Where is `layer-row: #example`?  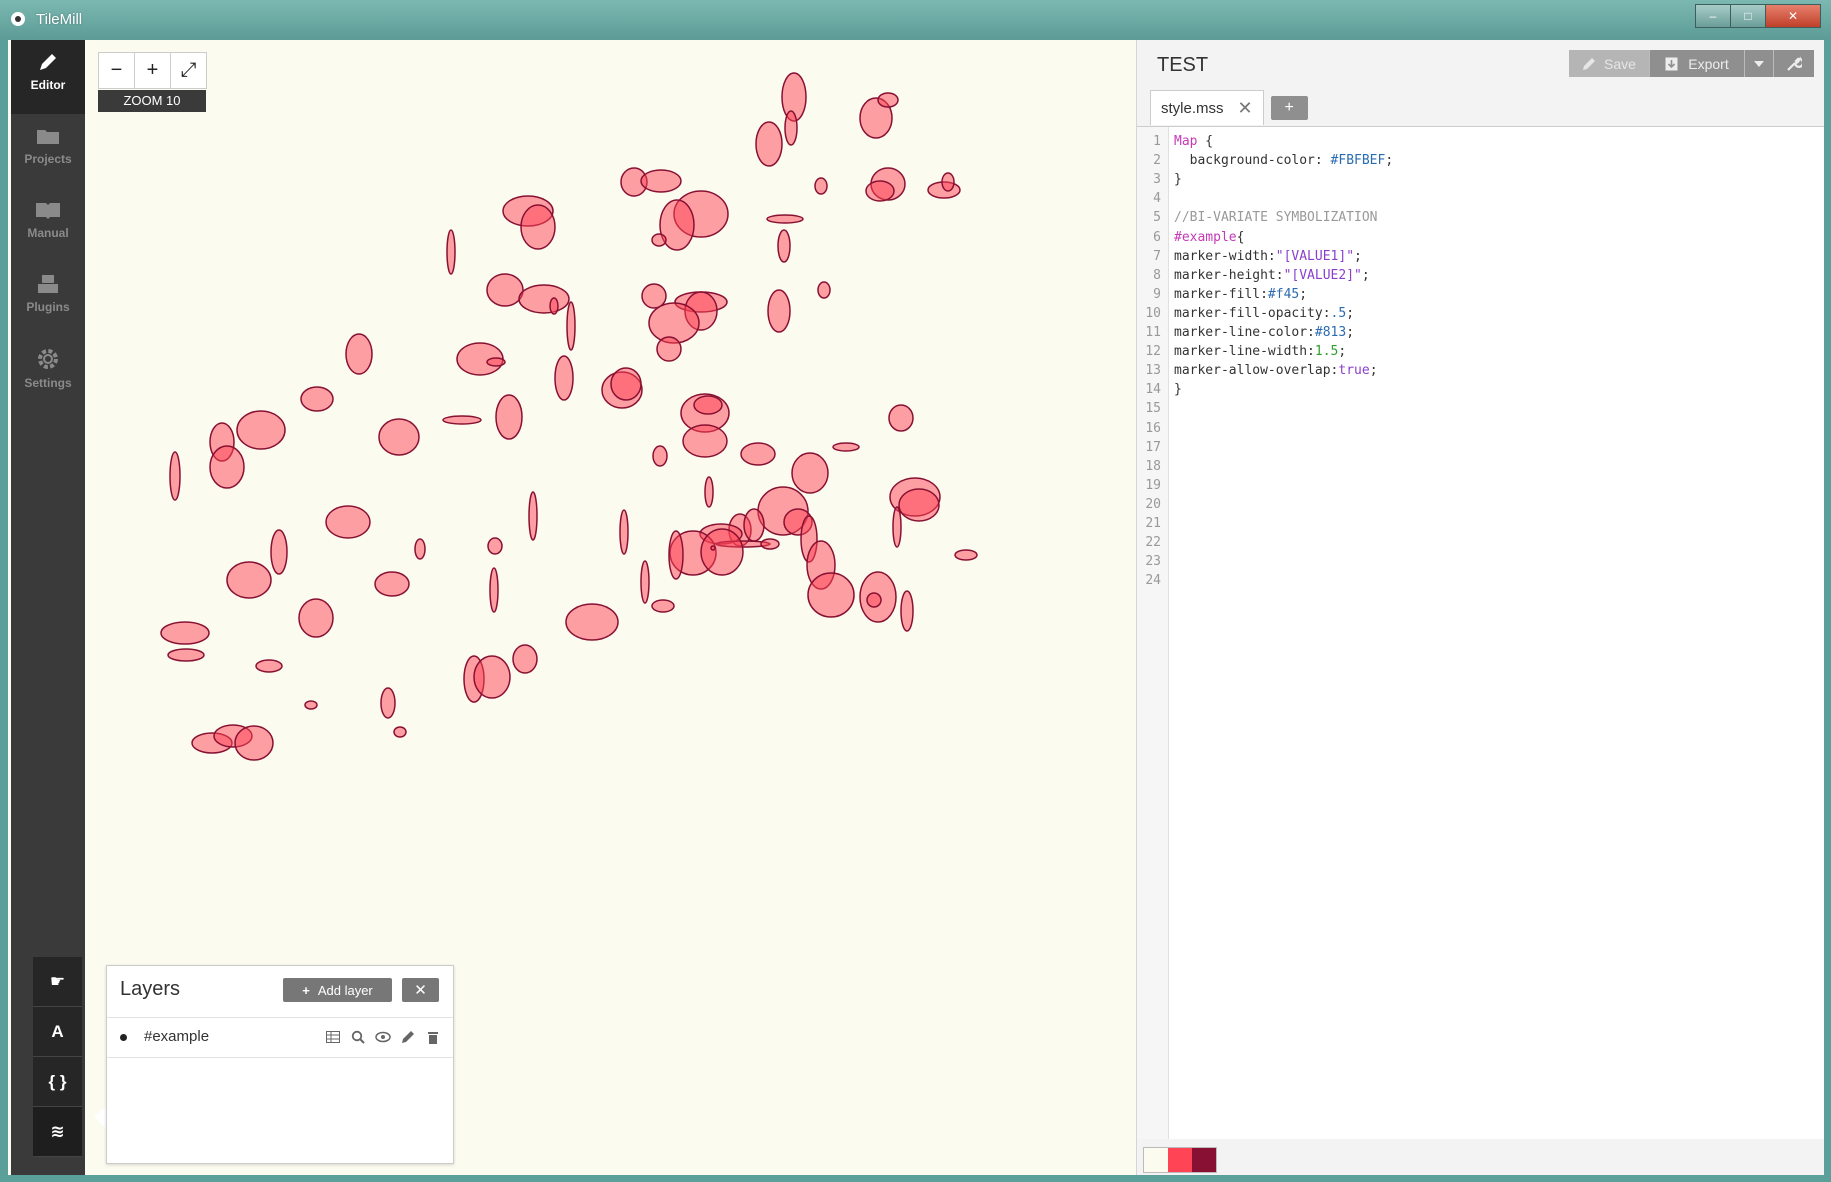 layer-row: #example is located at coordinates (280, 1037).